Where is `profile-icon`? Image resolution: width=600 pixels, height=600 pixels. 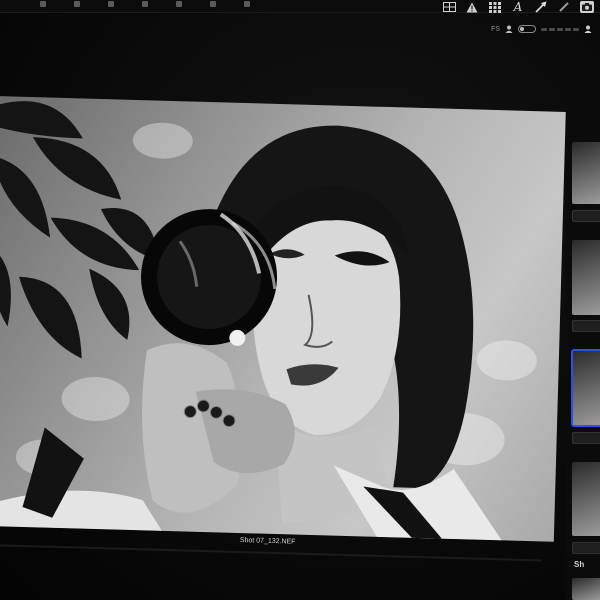 profile-icon is located at coordinates (588, 29).